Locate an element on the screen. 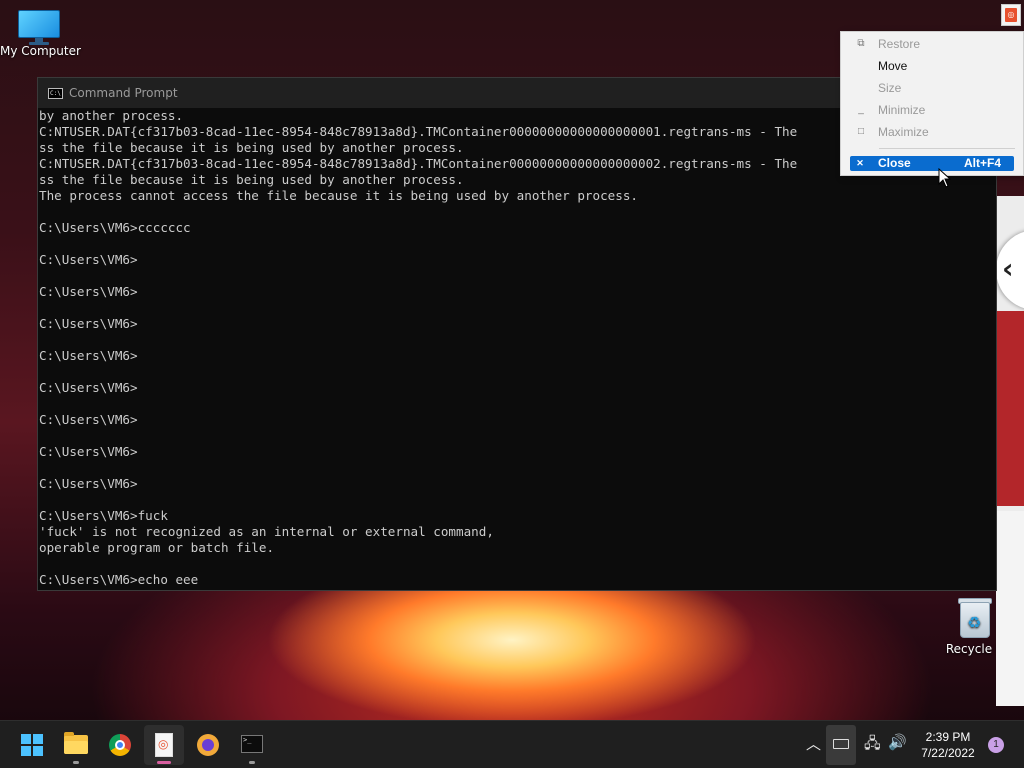  taskbar: >_ ︿ 🖧 🔊 2:39 PM 7/22/2022 1 is located at coordinates (512, 744).